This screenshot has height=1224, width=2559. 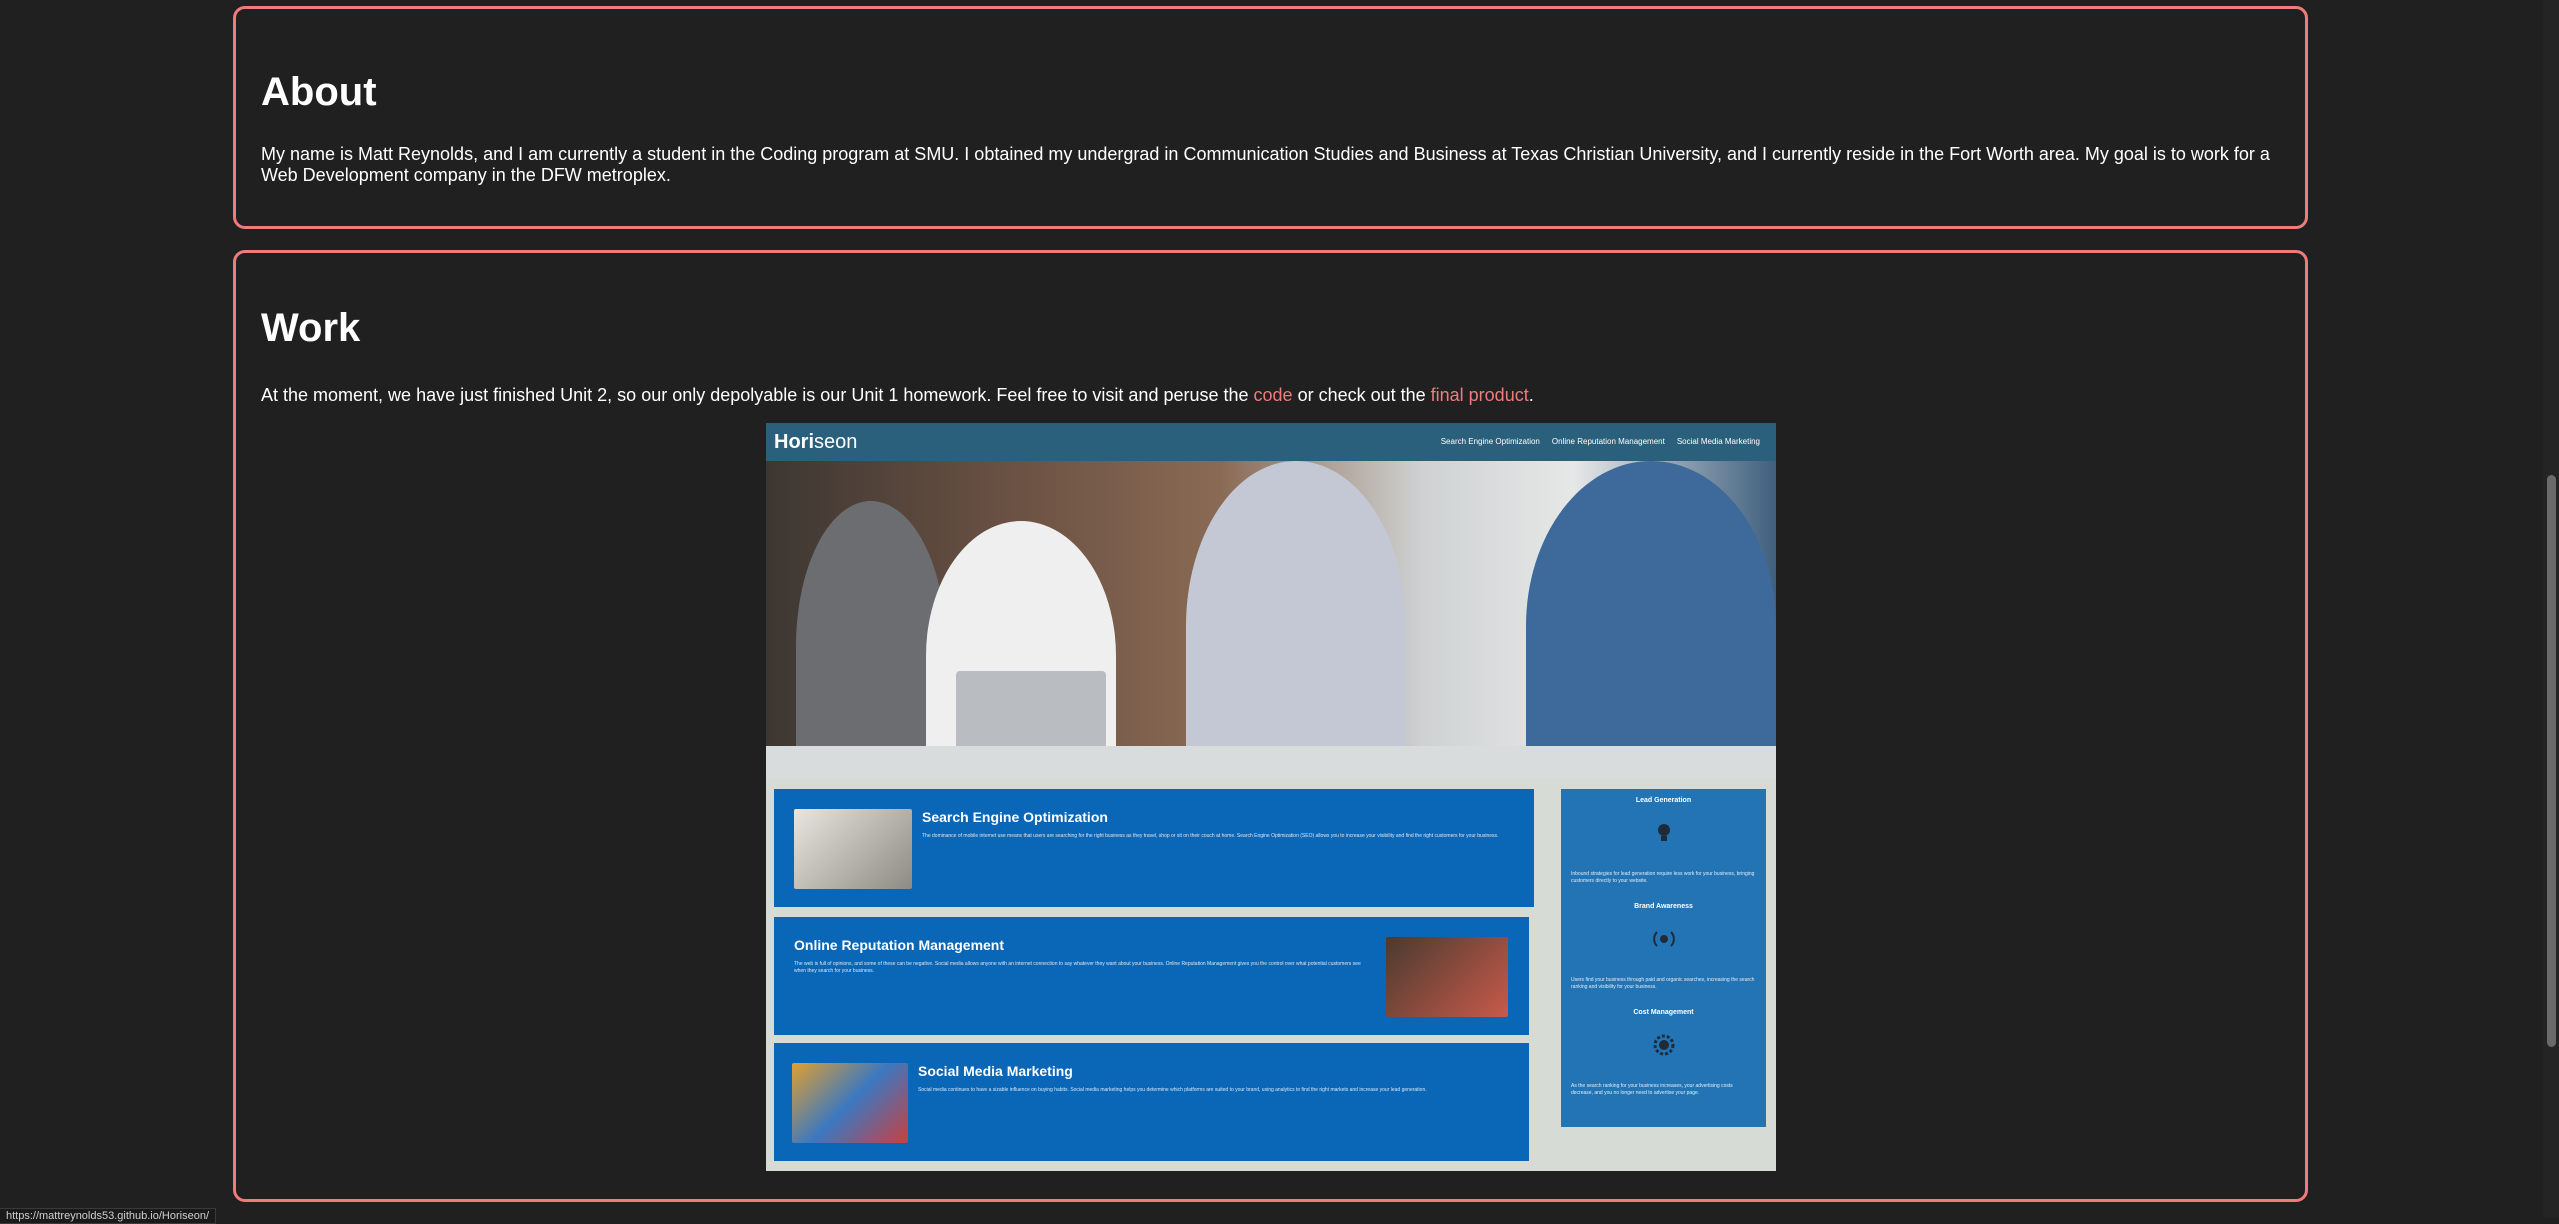 What do you see at coordinates (1361, 395) in the screenshot?
I see `work-text-middle: or check out the` at bounding box center [1361, 395].